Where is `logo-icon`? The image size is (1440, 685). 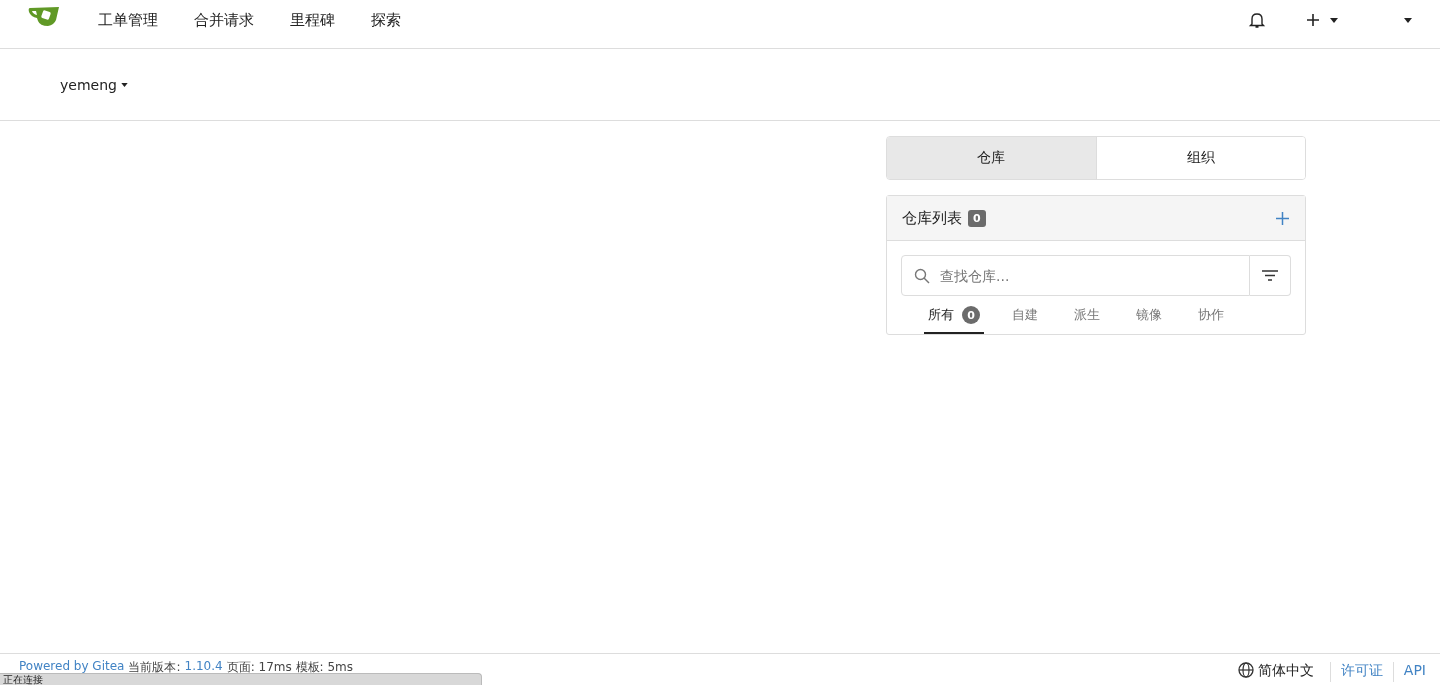
logo-icon is located at coordinates (44, 16).